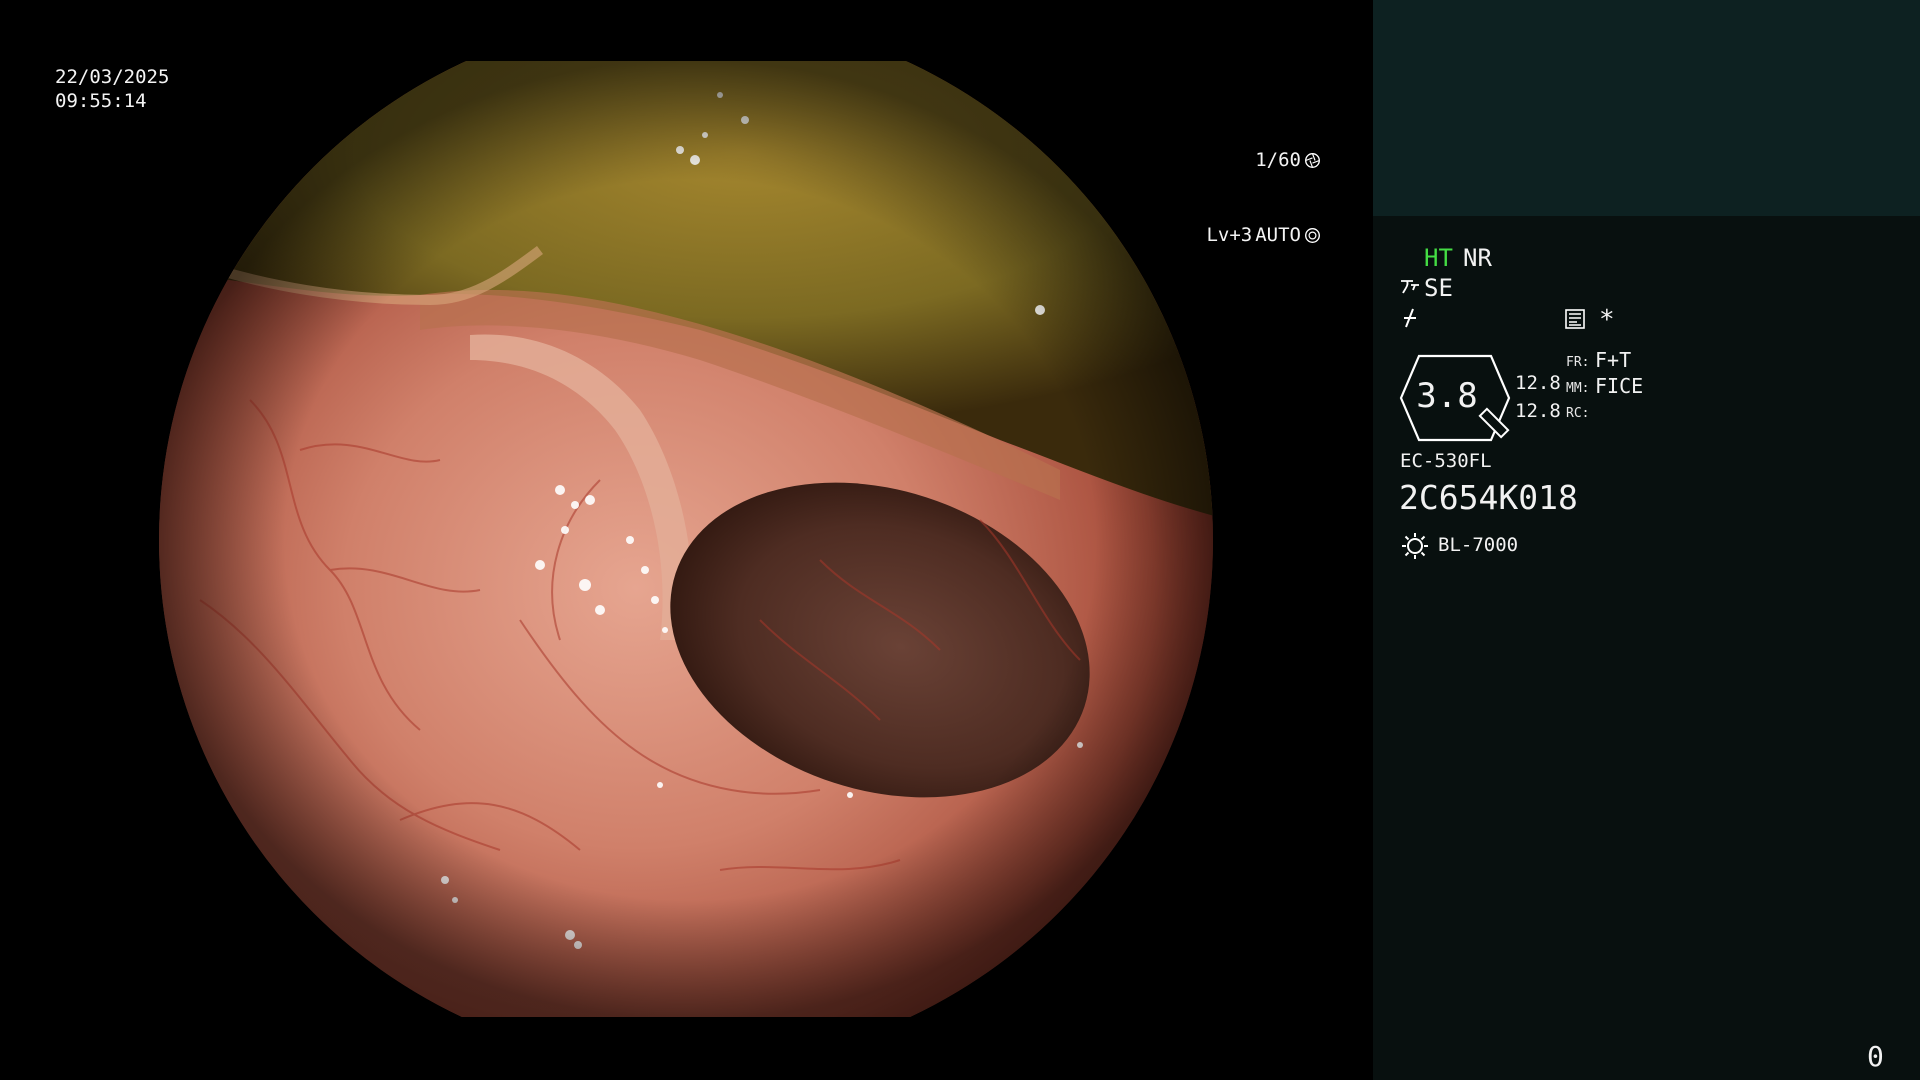 This screenshot has width=1920, height=1080. What do you see at coordinates (1229, 235) in the screenshot?
I see `iris-level: Lv+3` at bounding box center [1229, 235].